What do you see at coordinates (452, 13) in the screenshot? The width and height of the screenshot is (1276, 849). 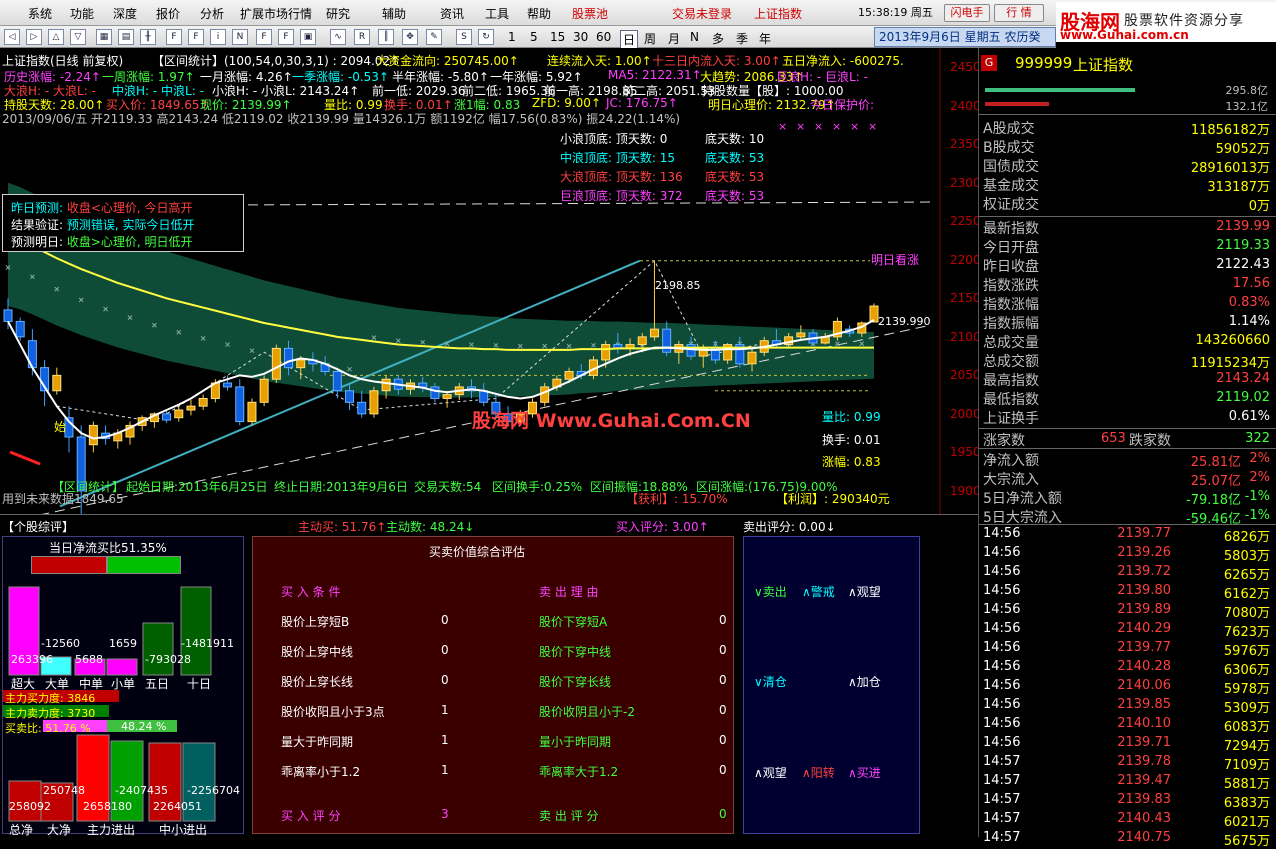 I see `menu-news: 资讯` at bounding box center [452, 13].